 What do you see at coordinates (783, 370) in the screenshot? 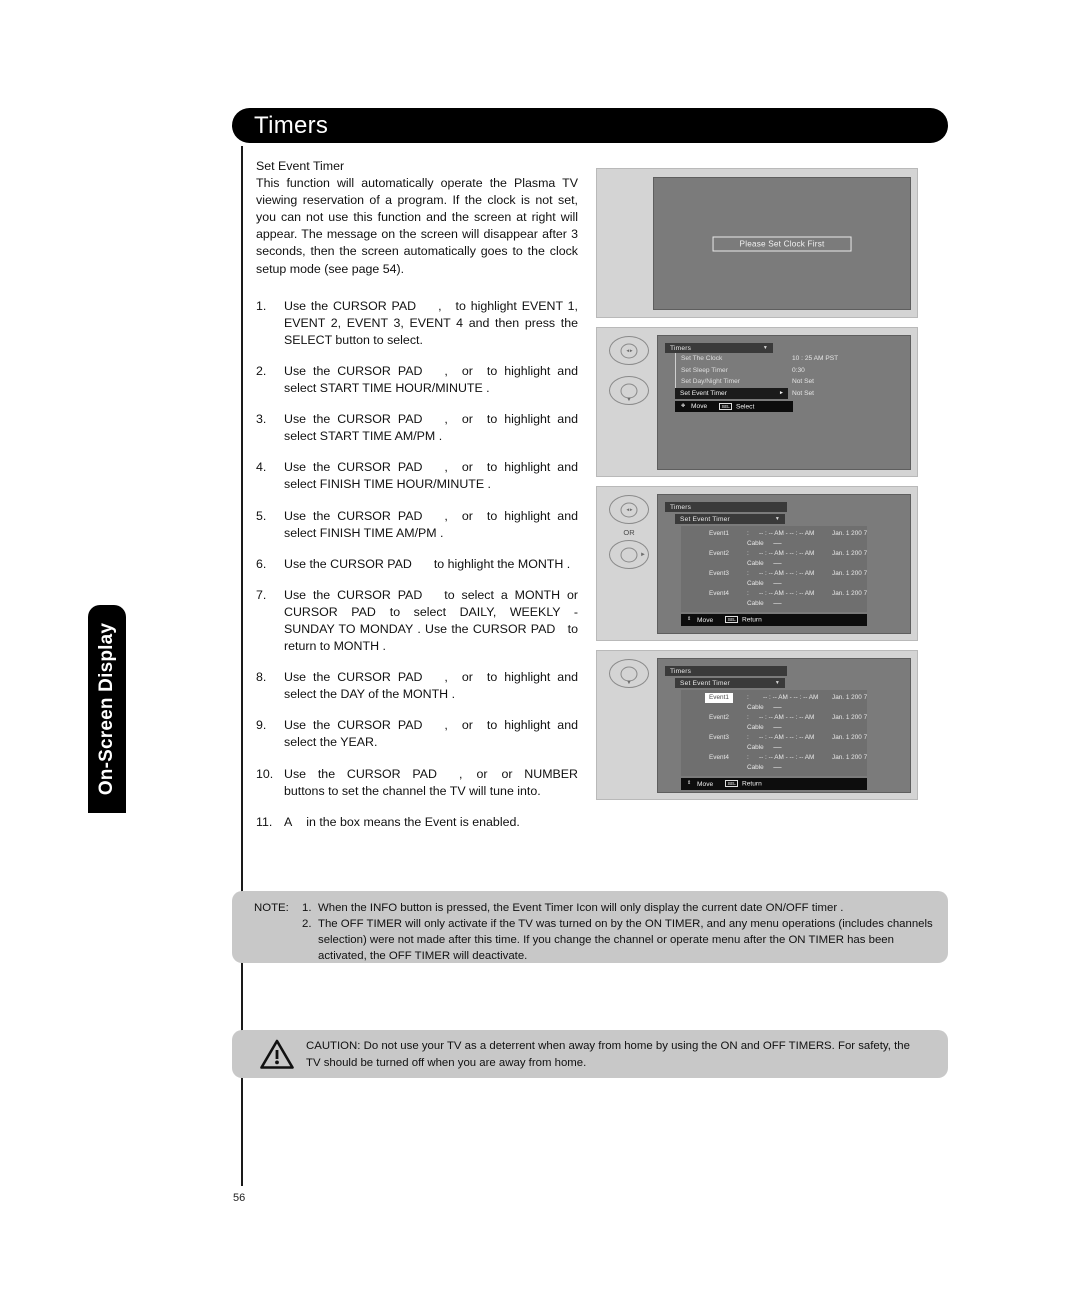
I see `menu-row-set-sleep-timer: Set Sleep Timer 0:30` at bounding box center [783, 370].